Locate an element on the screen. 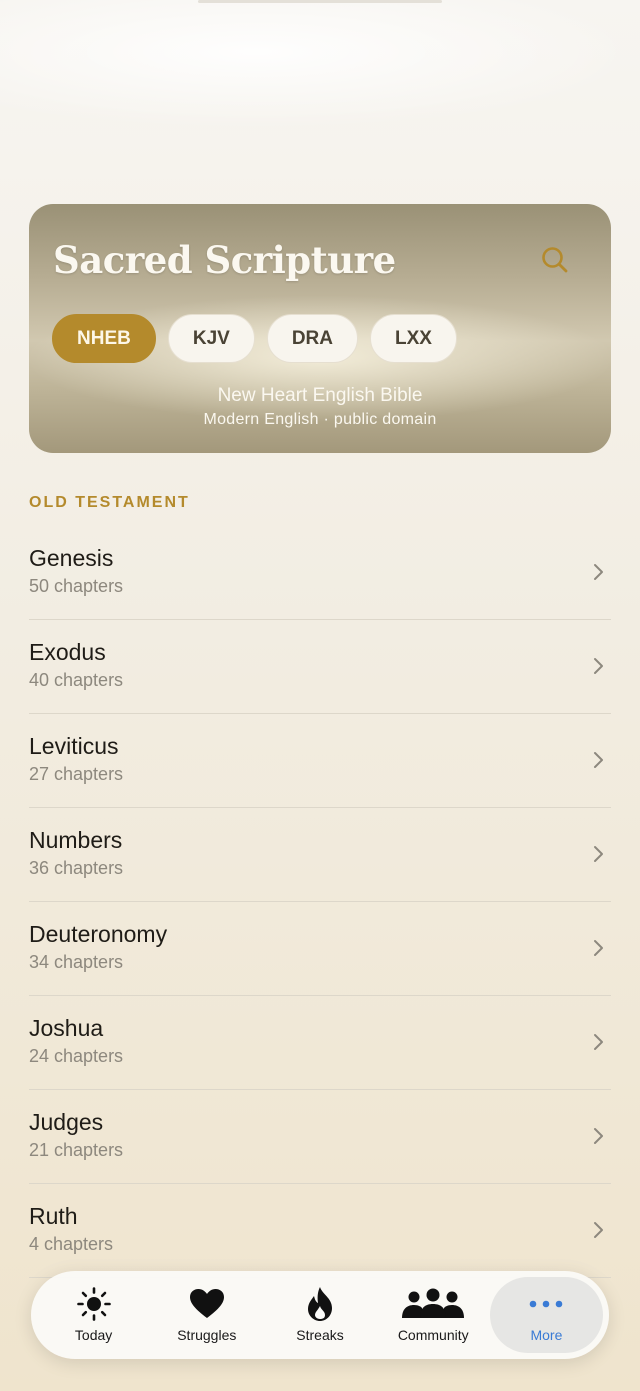  book-name: Leviticus is located at coordinates (74, 746).